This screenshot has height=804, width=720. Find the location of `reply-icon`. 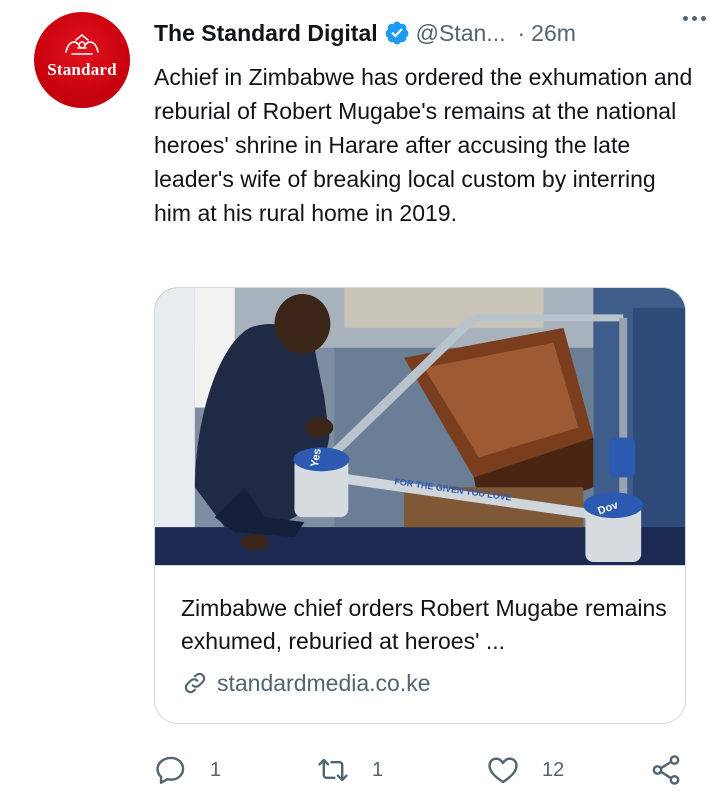

reply-icon is located at coordinates (170, 770).